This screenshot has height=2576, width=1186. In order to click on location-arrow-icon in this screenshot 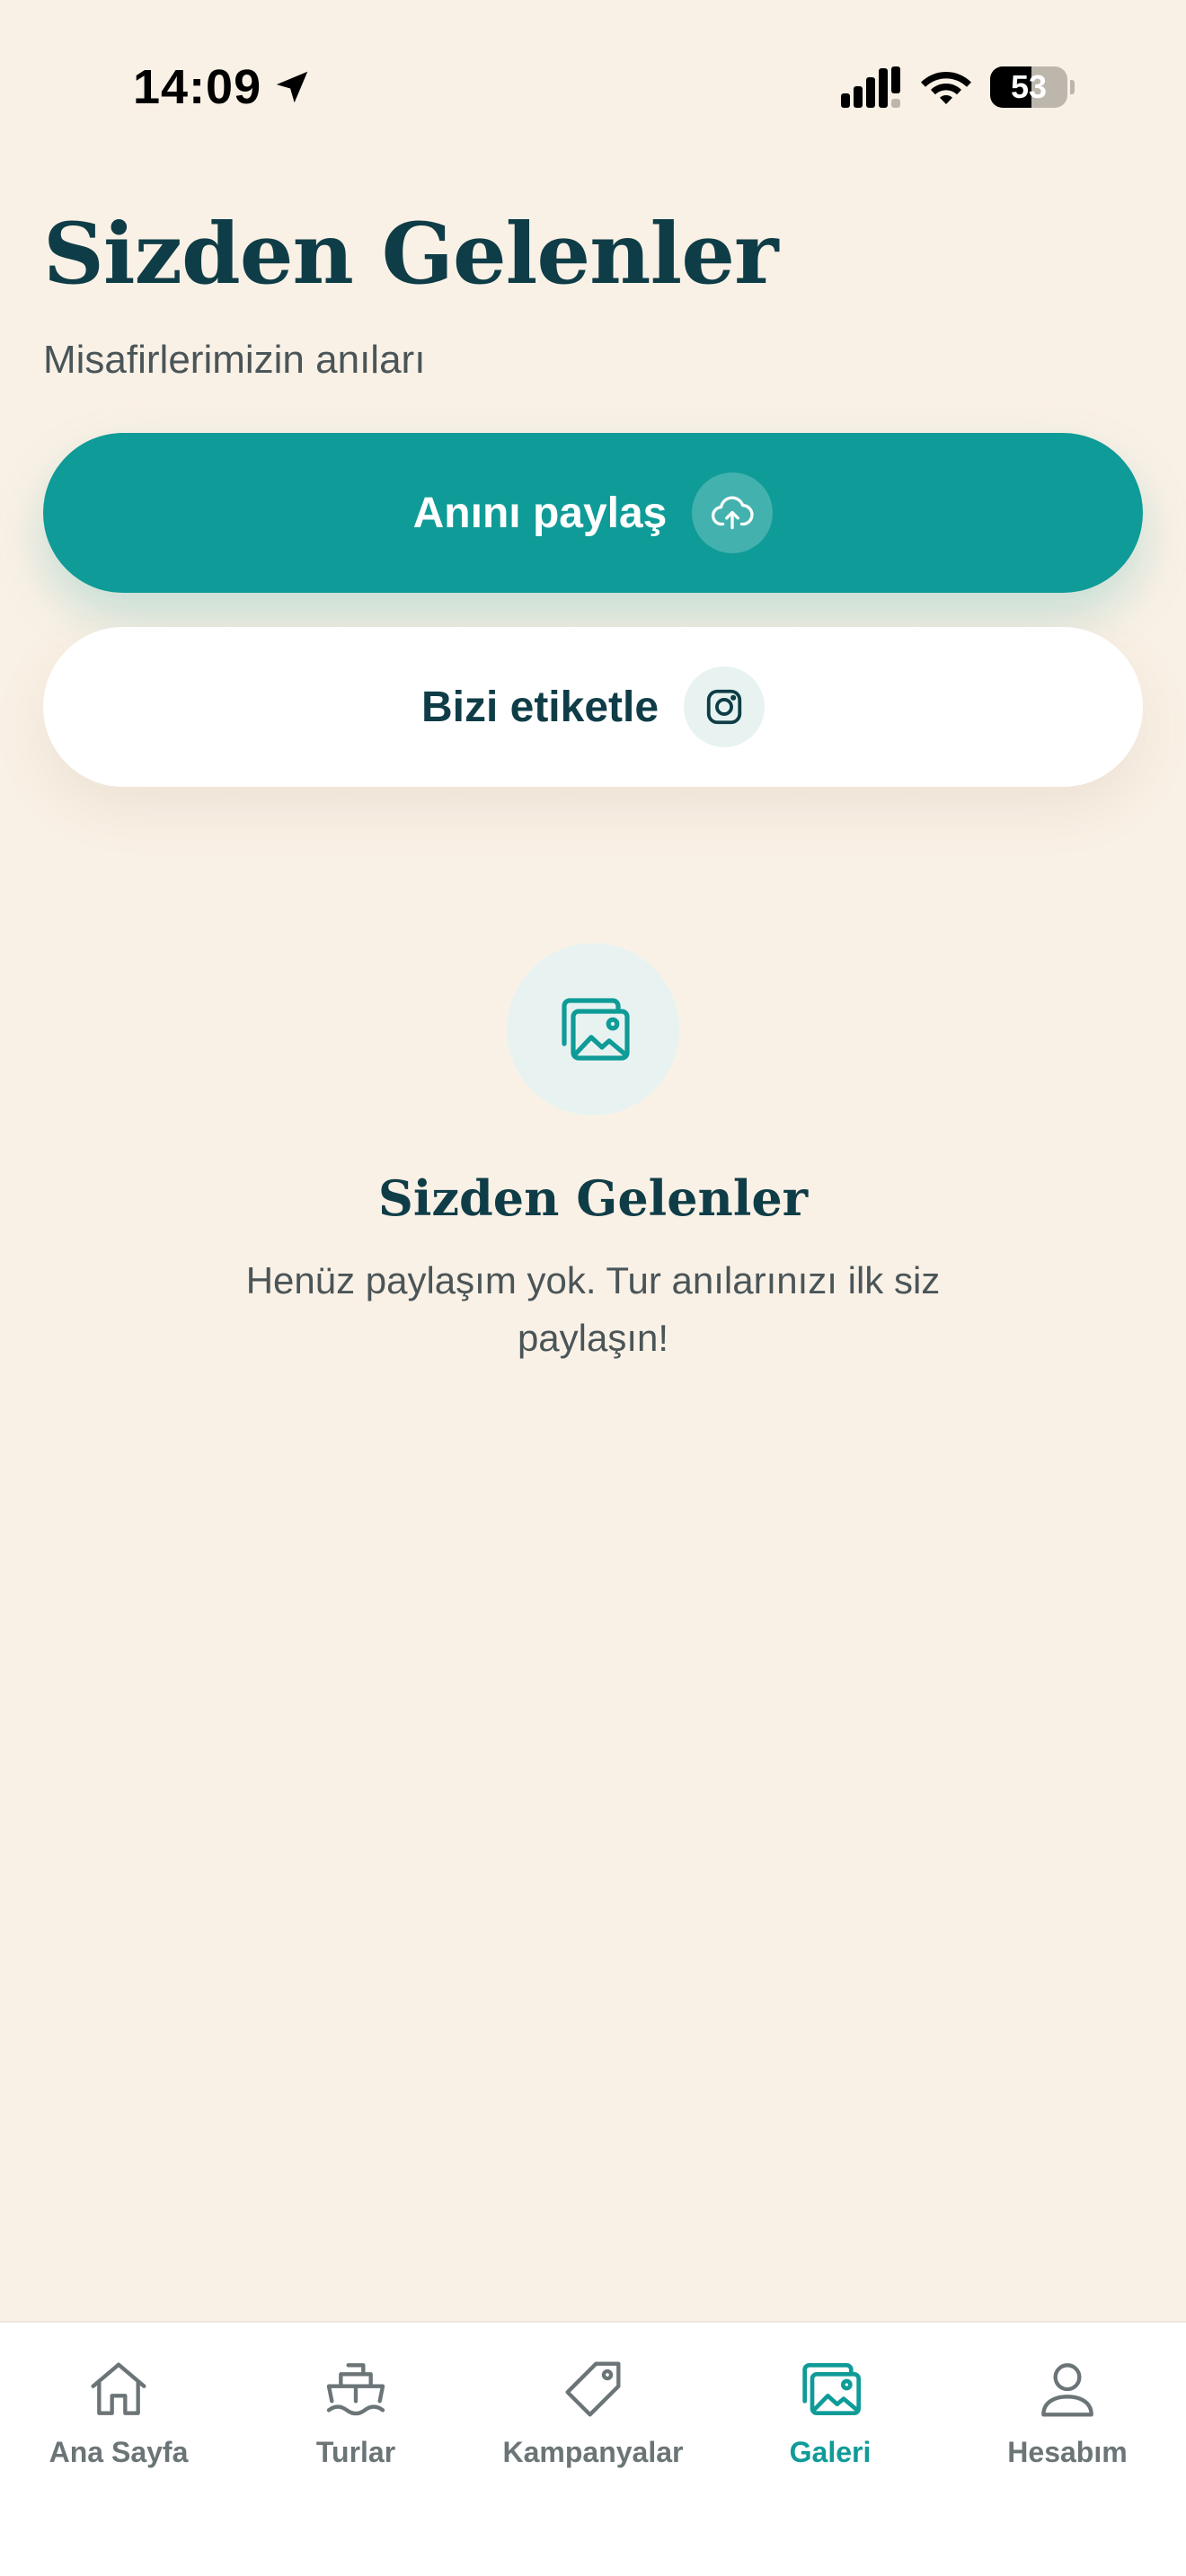, I will do `click(292, 87)`.